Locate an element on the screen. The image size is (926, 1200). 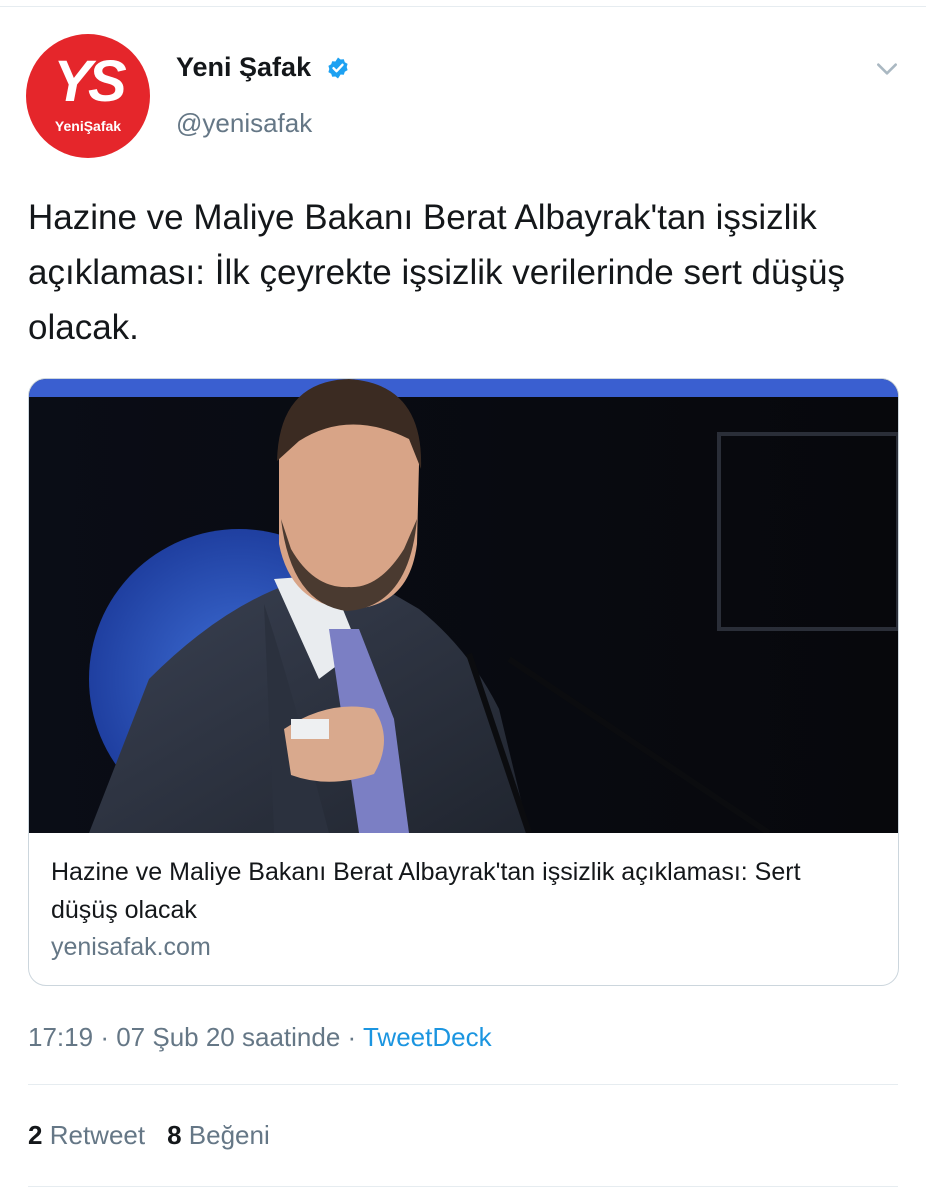
avatar: YS YeniŞafak is located at coordinates (88, 96).